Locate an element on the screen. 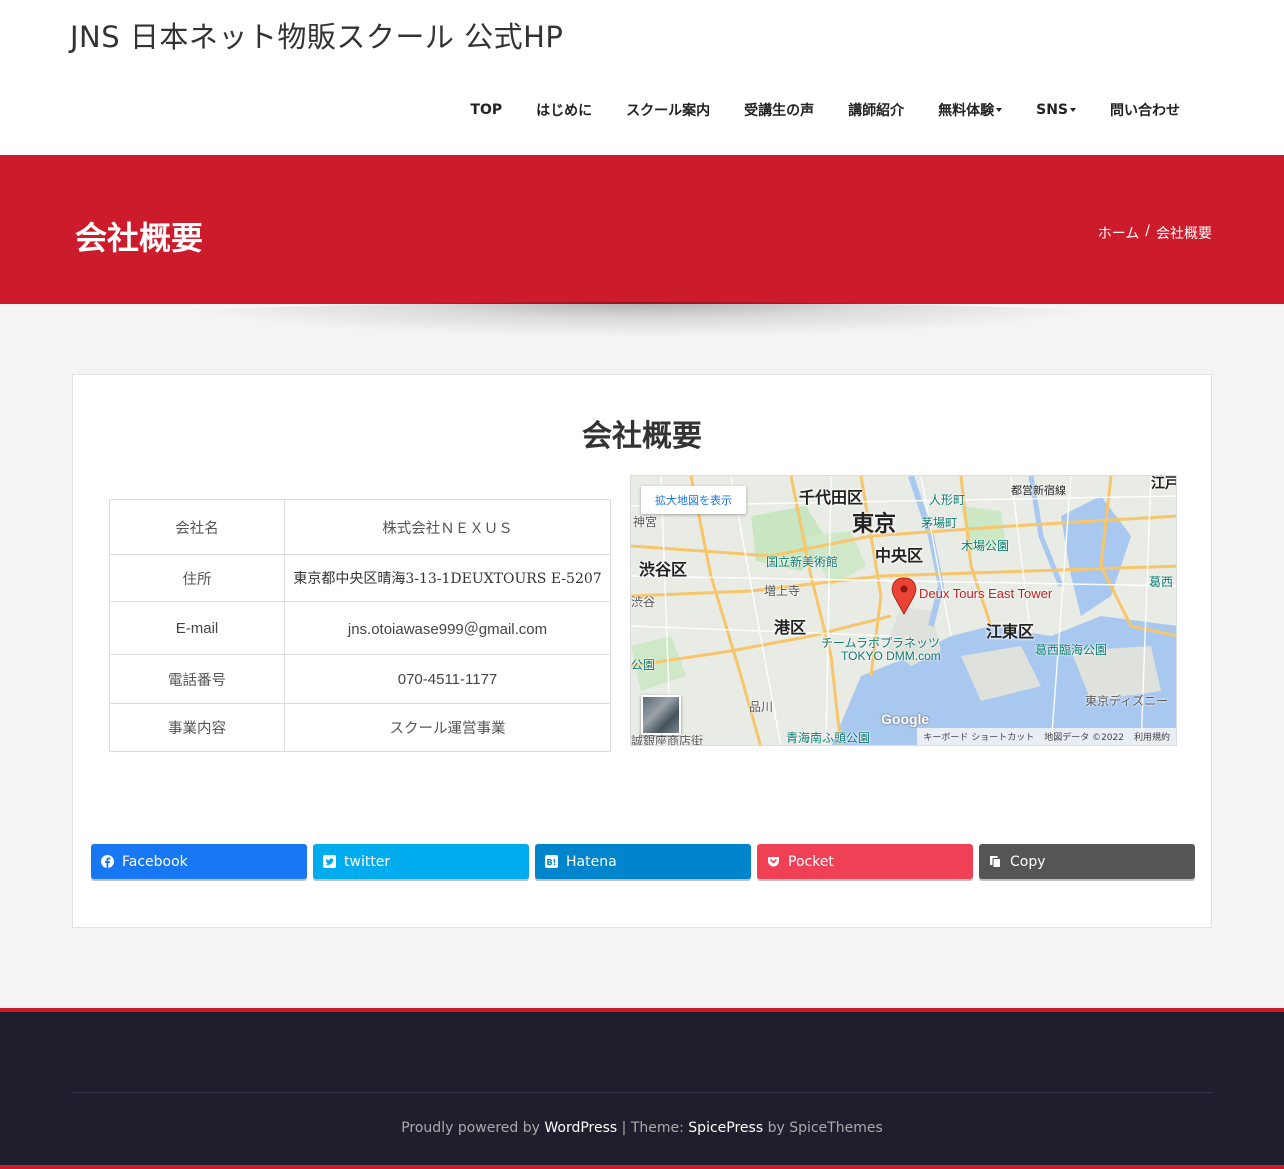 Image resolution: width=1284 pixels, height=1169 pixels. map-label-tokyo: 東京 is located at coordinates (874, 523).